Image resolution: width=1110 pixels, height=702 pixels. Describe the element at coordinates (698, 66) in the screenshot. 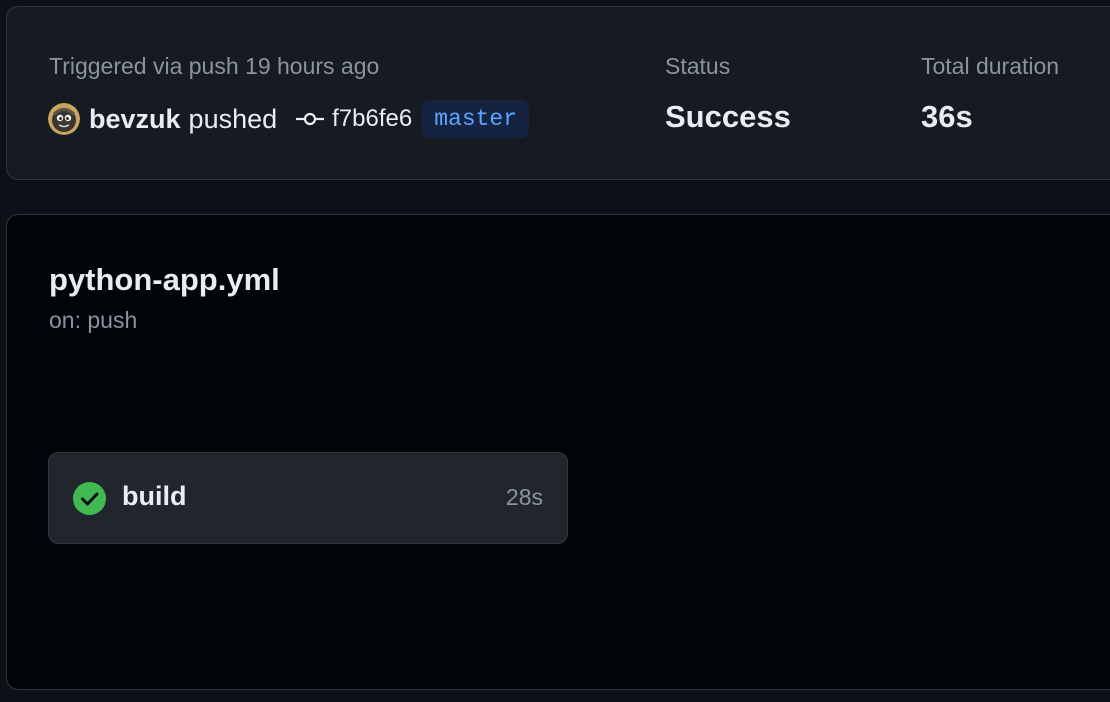

I see `status-label: Status` at that location.